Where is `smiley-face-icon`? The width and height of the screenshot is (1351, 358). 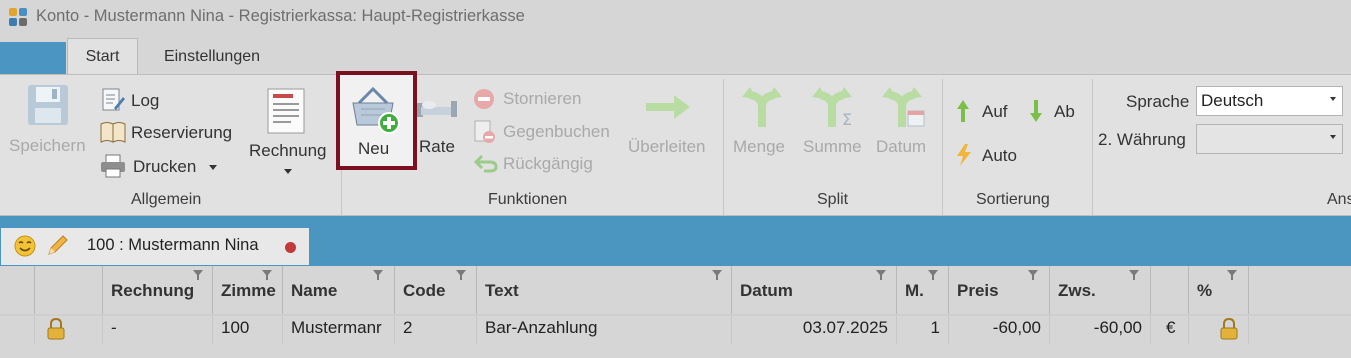 smiley-face-icon is located at coordinates (25, 246).